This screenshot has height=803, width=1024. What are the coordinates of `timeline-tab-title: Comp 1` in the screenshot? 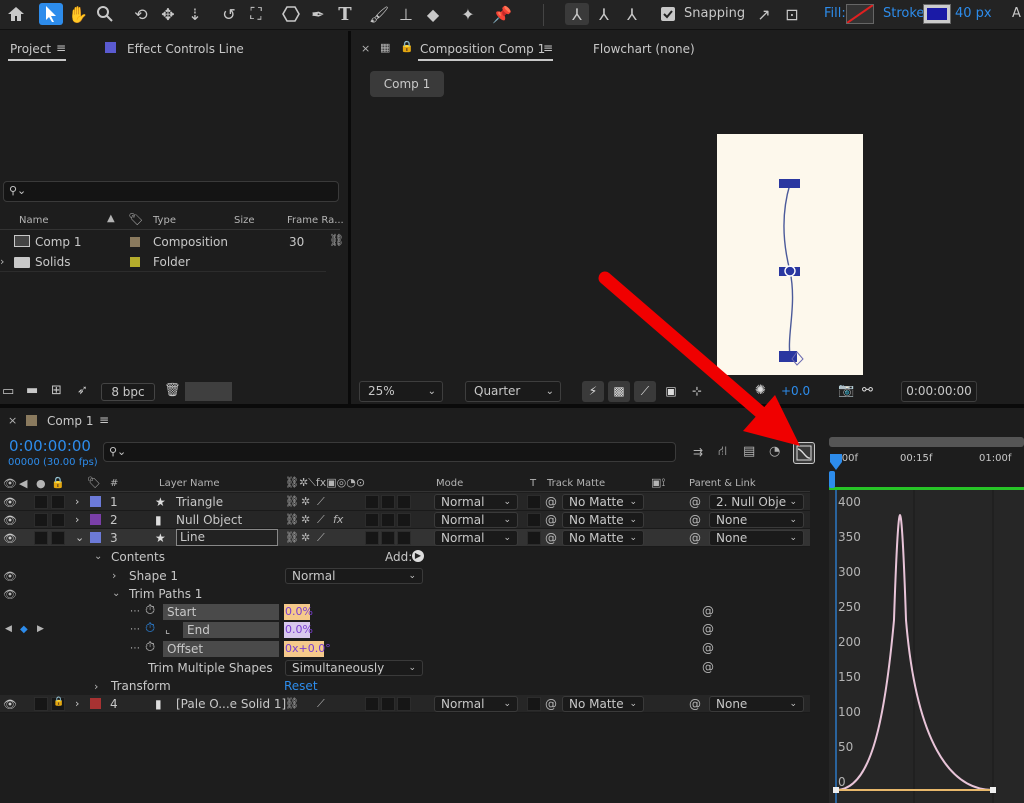 It's located at (70, 421).